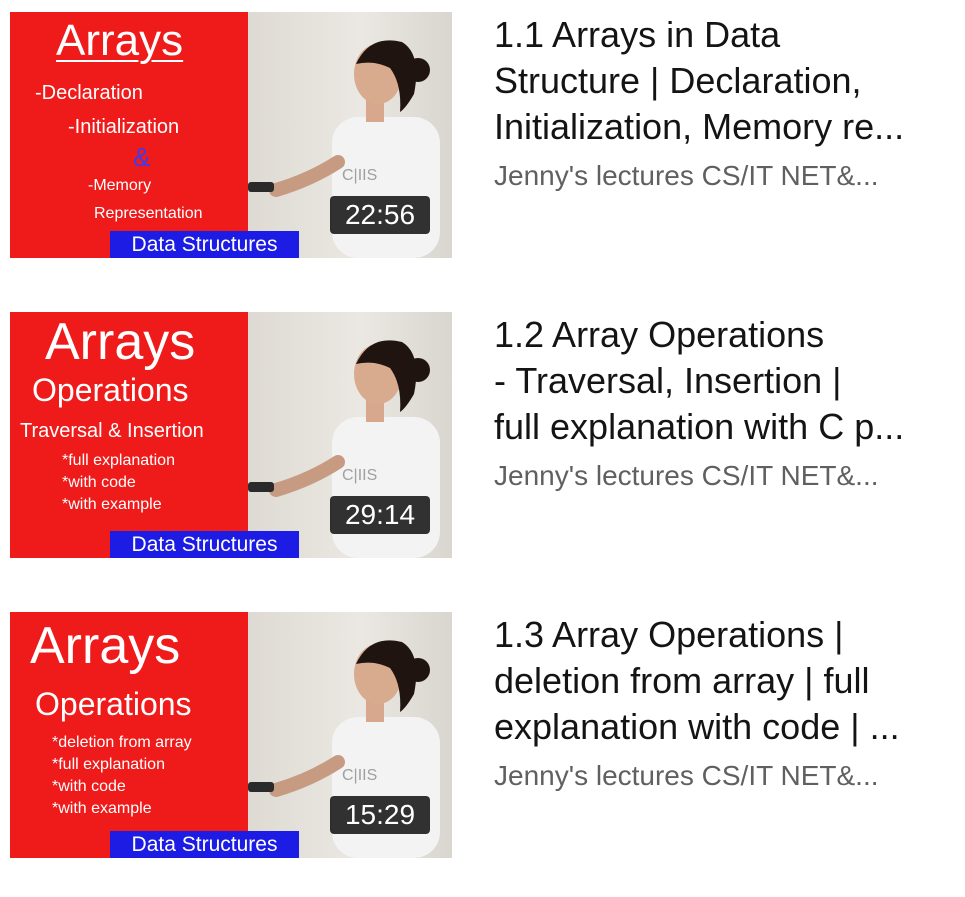  I want to click on video-duration: 29:14, so click(380, 515).